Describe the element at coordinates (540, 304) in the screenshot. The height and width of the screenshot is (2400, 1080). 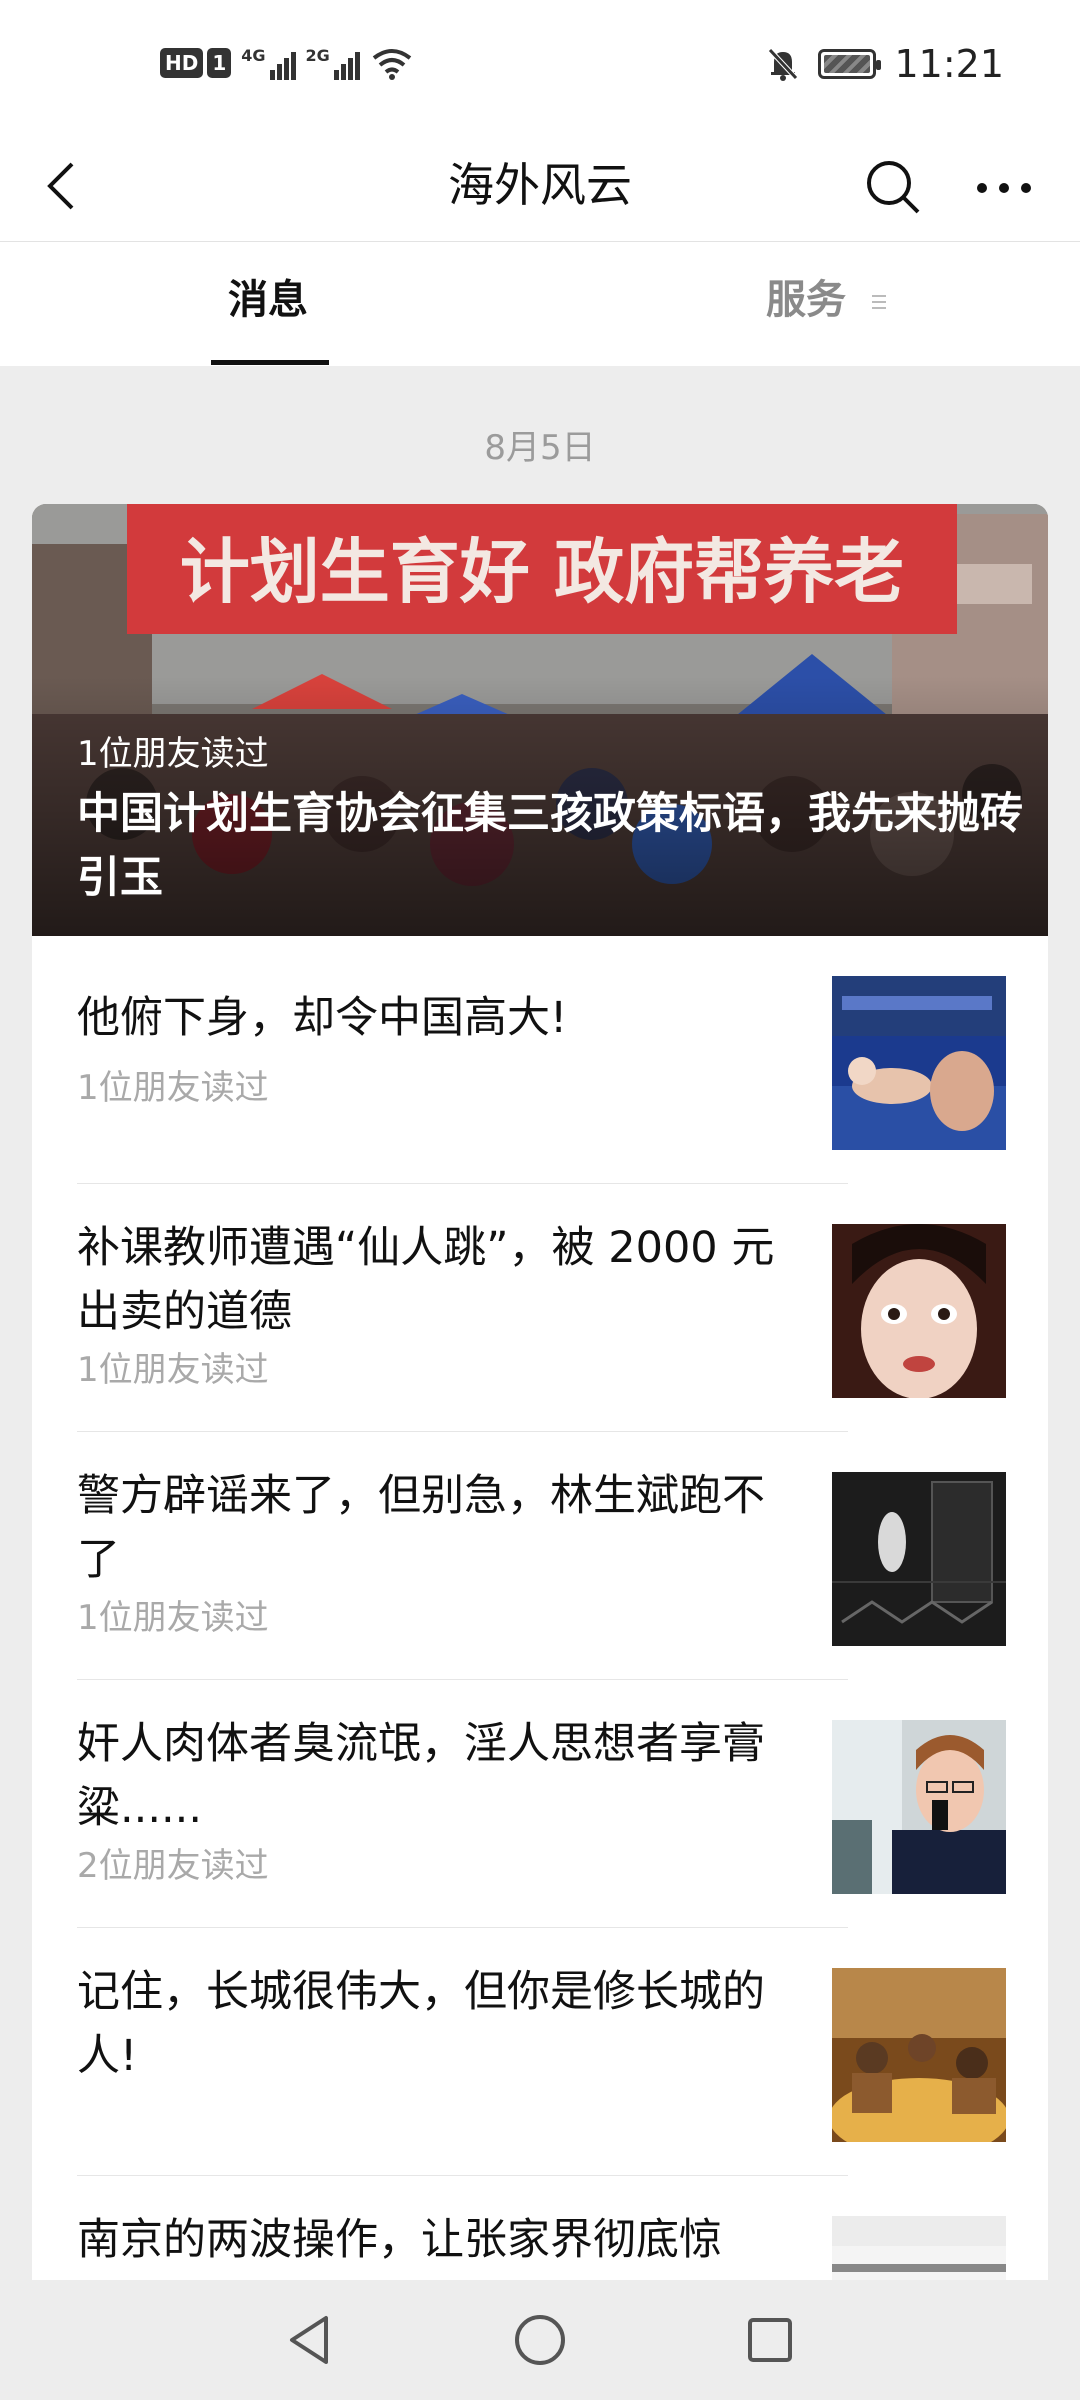
I see `tab-bar: 消息 服务` at that location.